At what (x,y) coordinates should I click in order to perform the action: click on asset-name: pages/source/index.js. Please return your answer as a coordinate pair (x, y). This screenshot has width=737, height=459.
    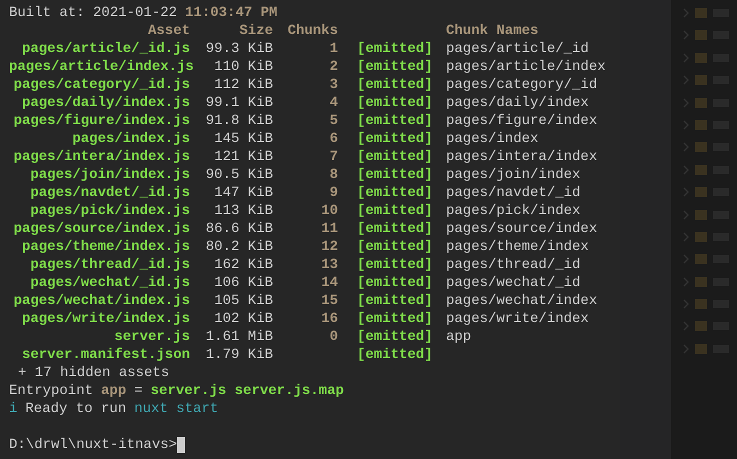
    Looking at the image, I should click on (101, 229).